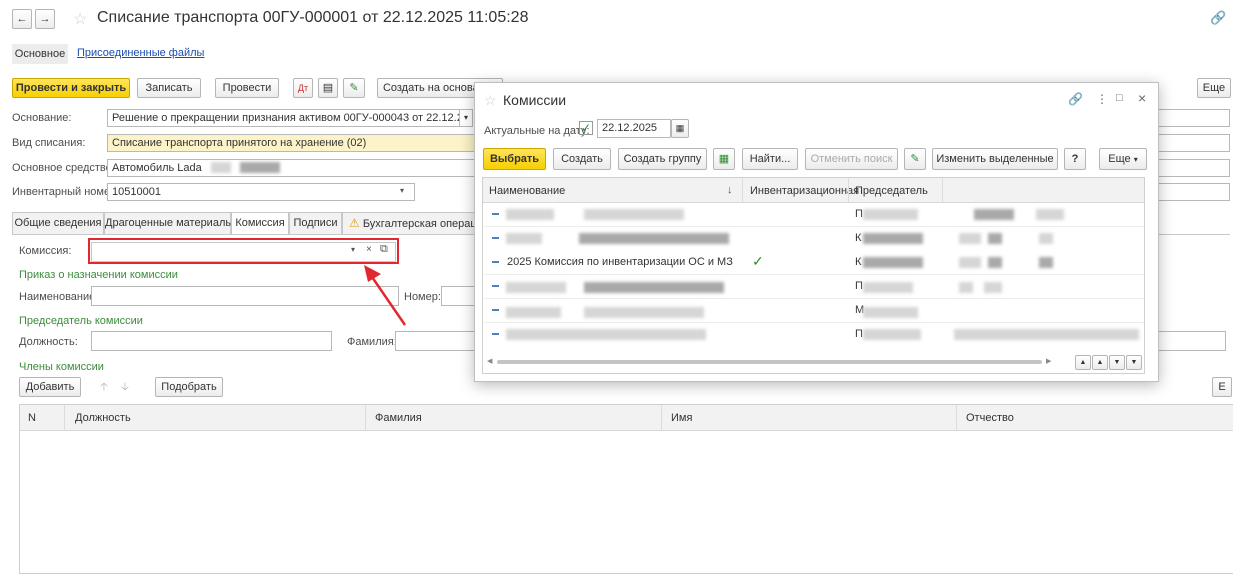 Image resolution: width=1233 pixels, height=574 pixels. I want to click on create-group-button: Создать группу, so click(662, 159).